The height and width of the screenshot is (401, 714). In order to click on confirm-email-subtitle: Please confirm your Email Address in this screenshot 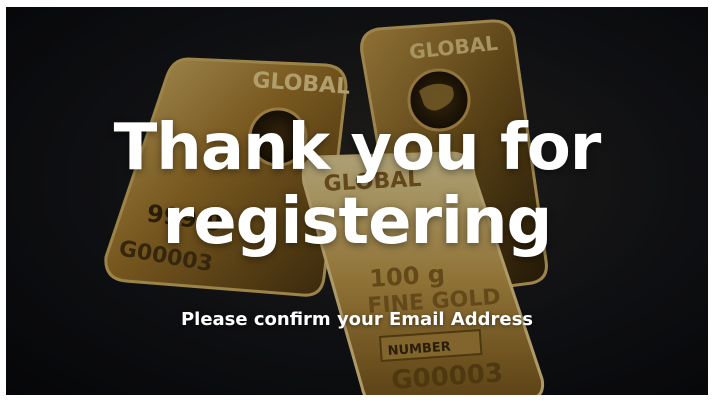, I will do `click(357, 319)`.